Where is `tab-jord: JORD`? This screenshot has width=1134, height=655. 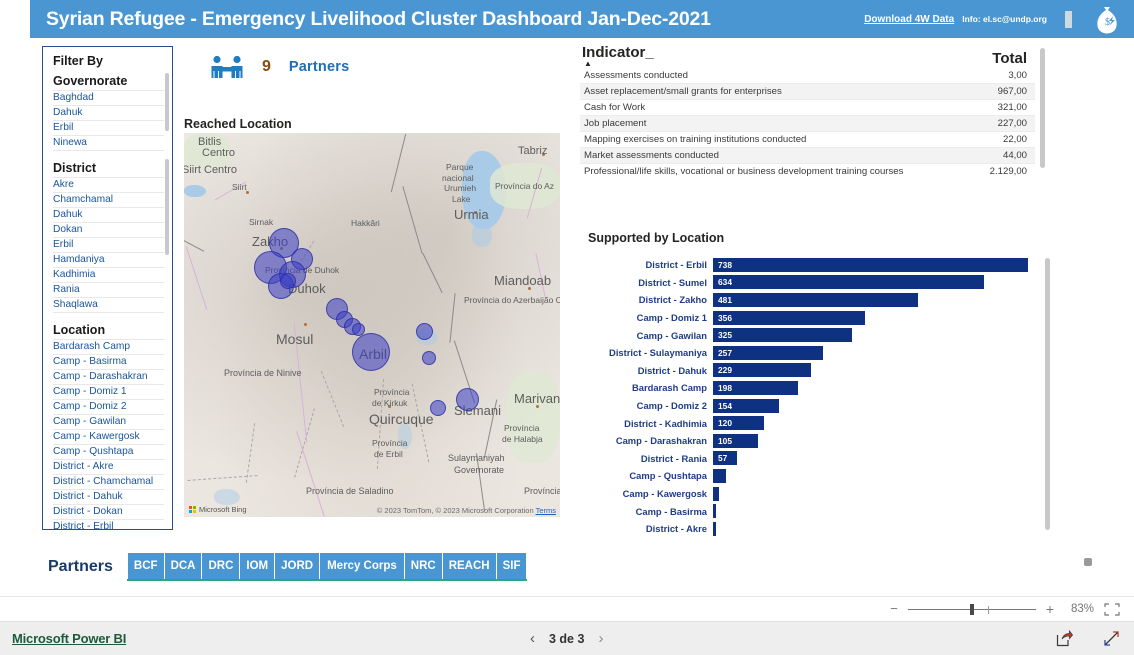 tab-jord: JORD is located at coordinates (298, 566).